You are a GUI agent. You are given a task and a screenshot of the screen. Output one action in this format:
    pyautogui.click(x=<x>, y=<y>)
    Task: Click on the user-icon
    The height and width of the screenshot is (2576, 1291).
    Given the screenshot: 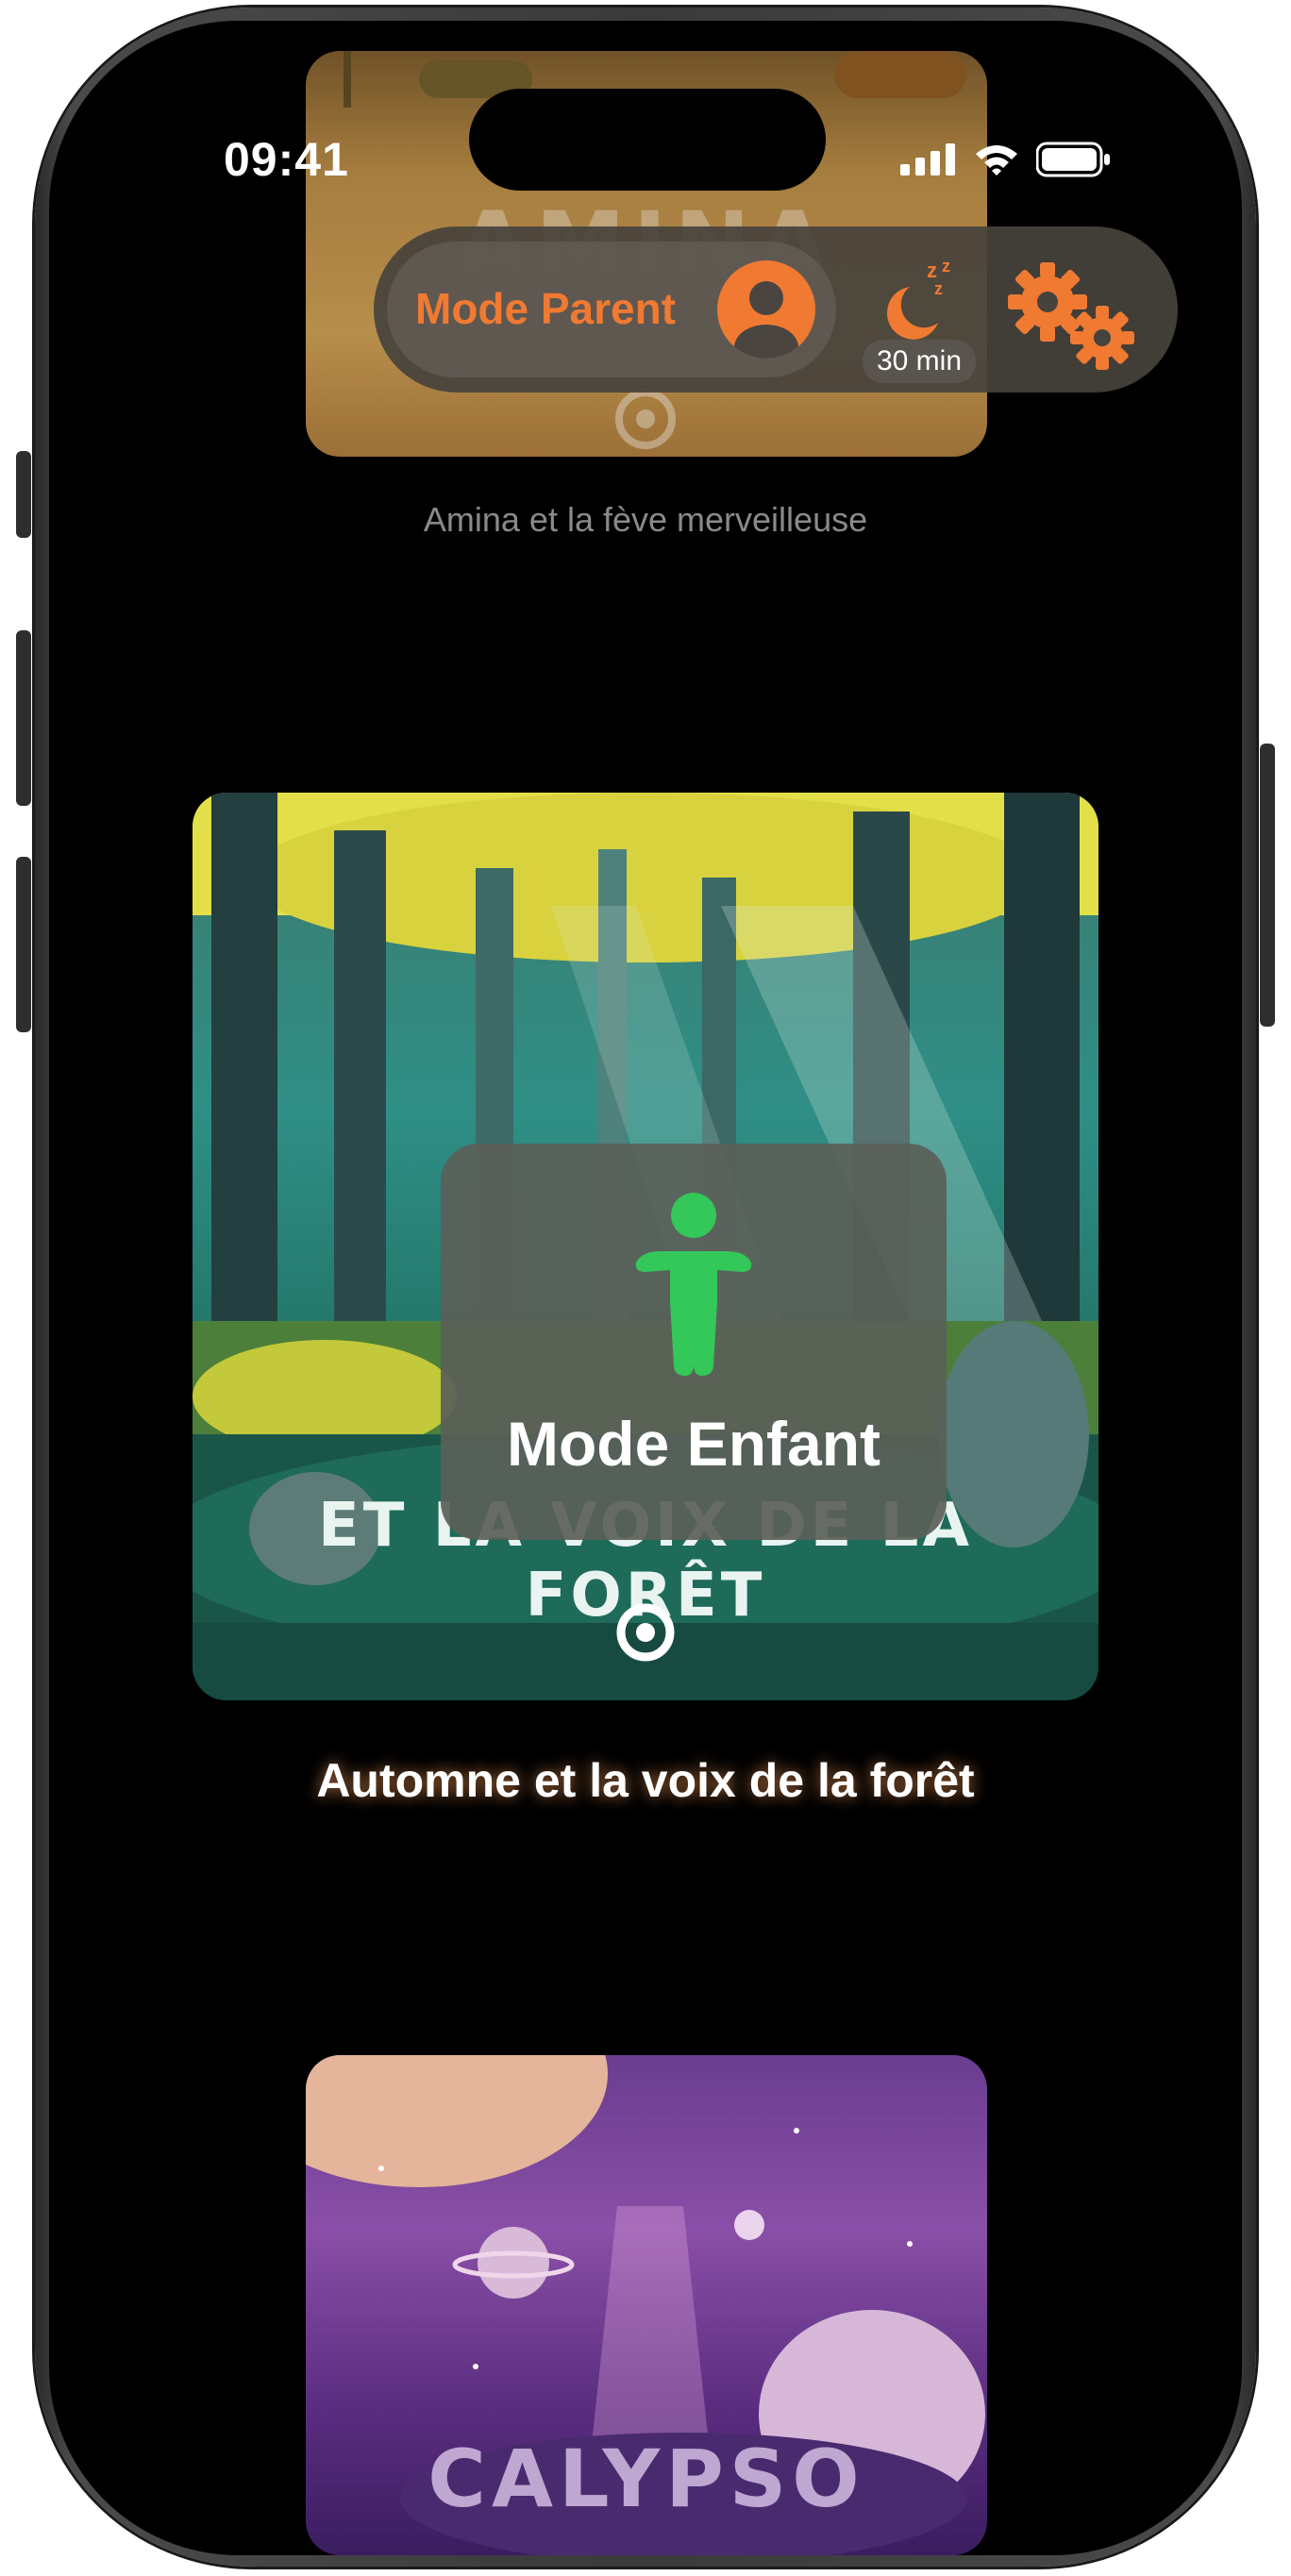 What is the action you would take?
    pyautogui.click(x=766, y=309)
    